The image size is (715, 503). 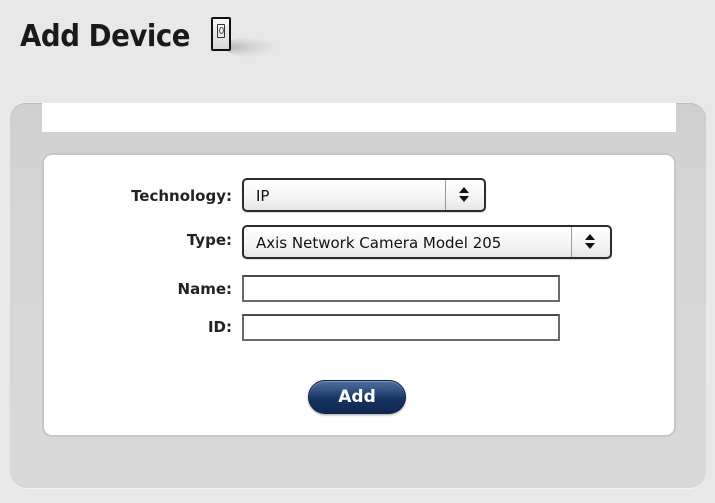 What do you see at coordinates (204, 289) in the screenshot?
I see `name-label: Name:` at bounding box center [204, 289].